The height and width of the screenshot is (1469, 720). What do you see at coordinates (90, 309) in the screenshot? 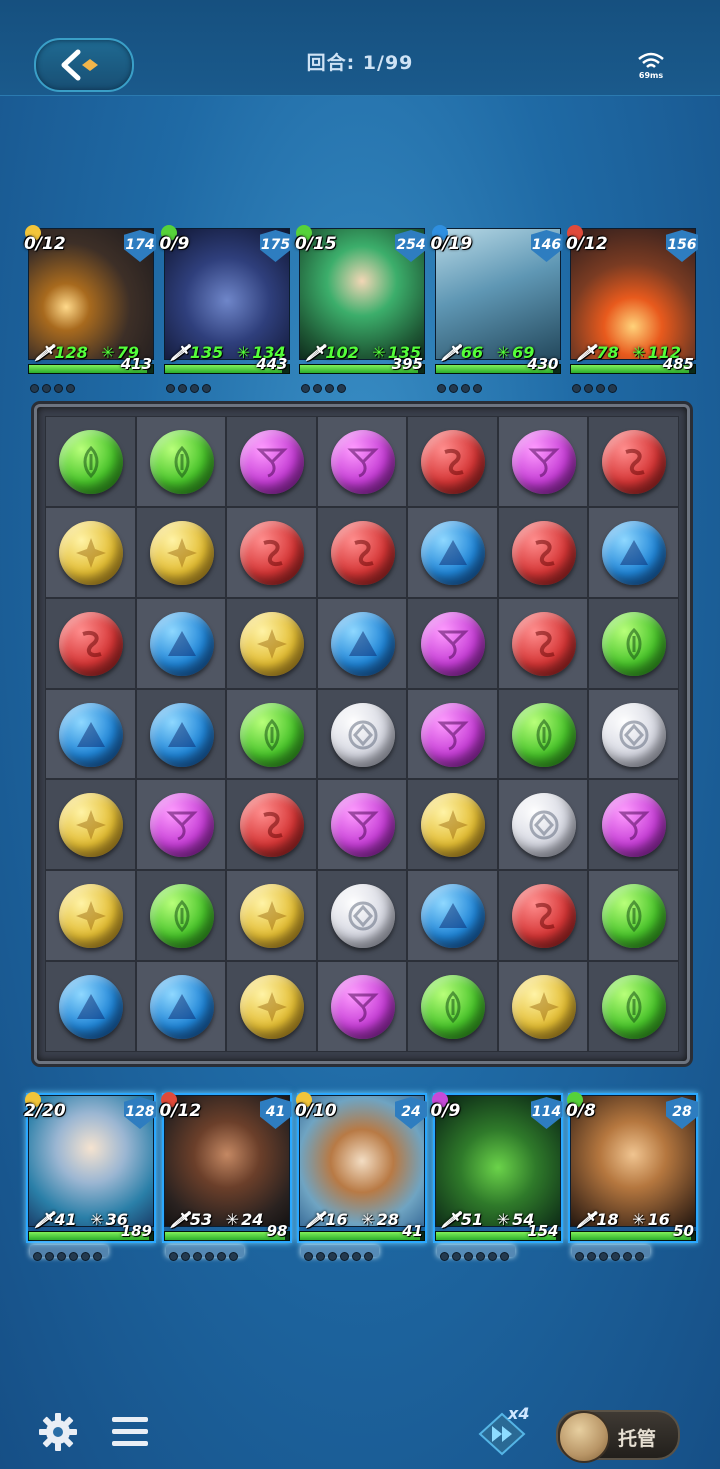
I see `enemy-card: 0/12 174 🗡128 ✳ 79 413` at bounding box center [90, 309].